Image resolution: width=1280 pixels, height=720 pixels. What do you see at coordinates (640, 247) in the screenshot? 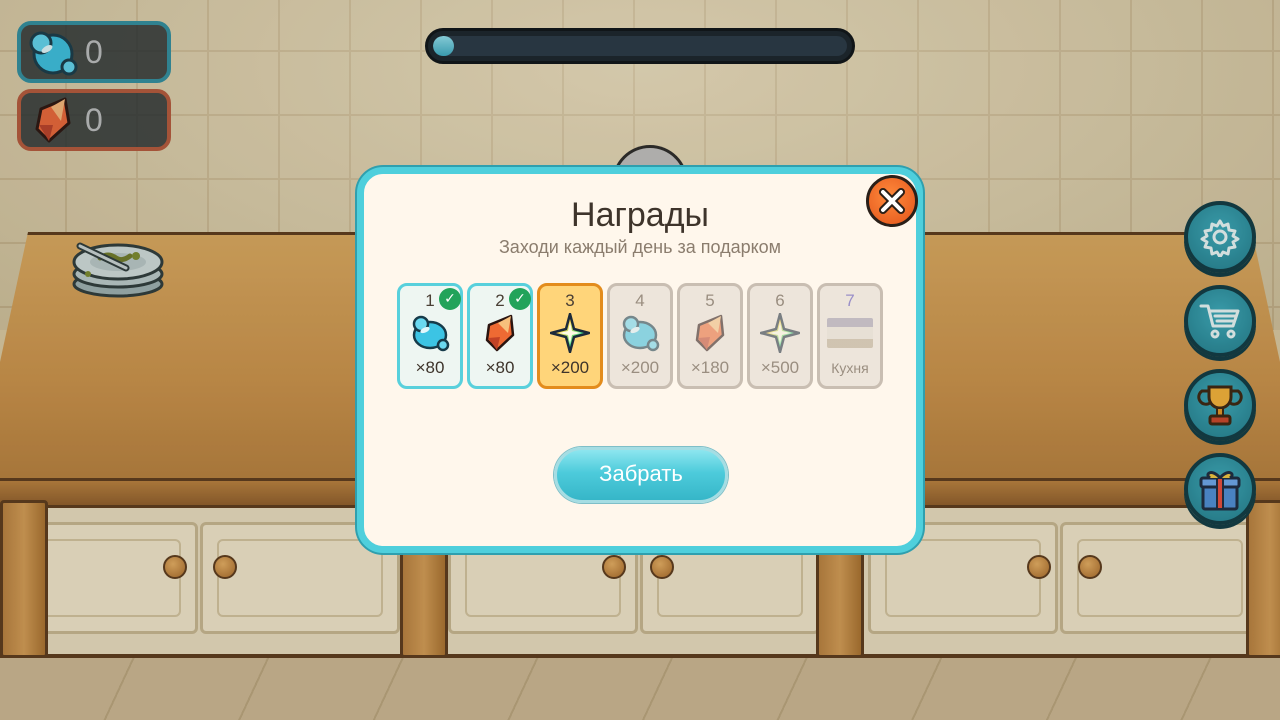
I see `dialog-subtitle: Заходи каждый день за подарком` at bounding box center [640, 247].